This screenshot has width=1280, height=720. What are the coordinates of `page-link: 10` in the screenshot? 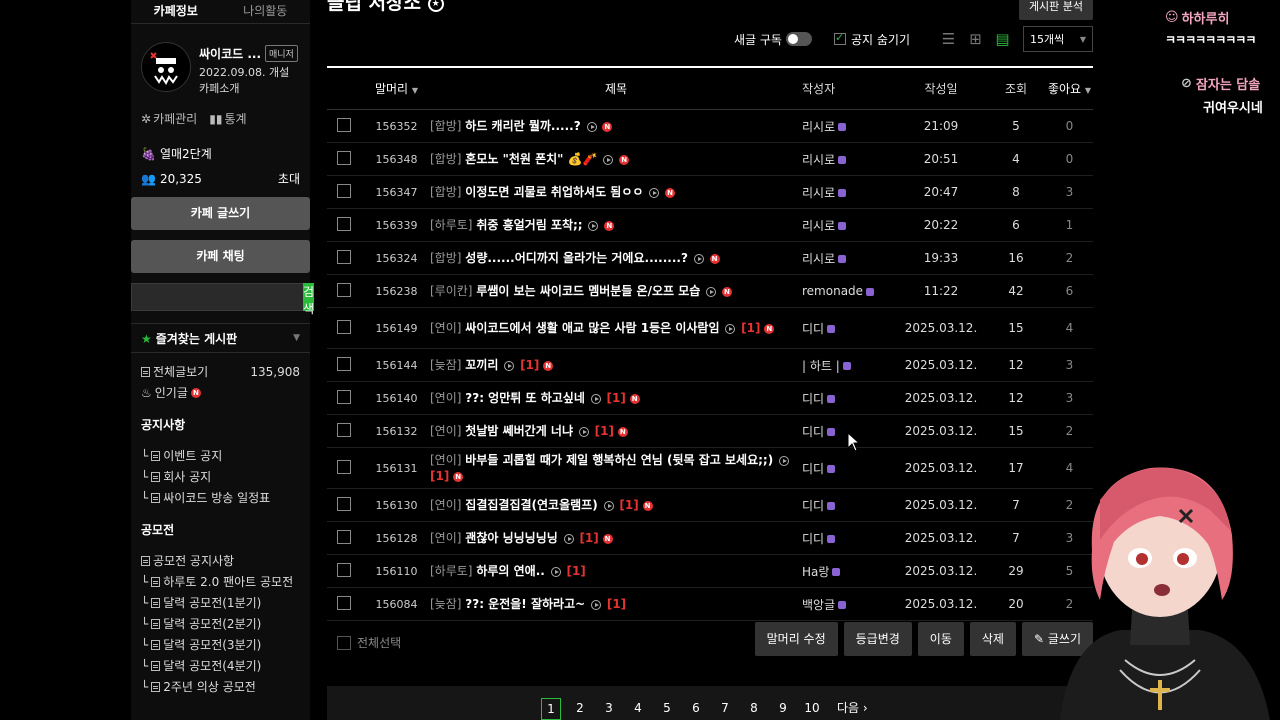 It's located at (812, 709).